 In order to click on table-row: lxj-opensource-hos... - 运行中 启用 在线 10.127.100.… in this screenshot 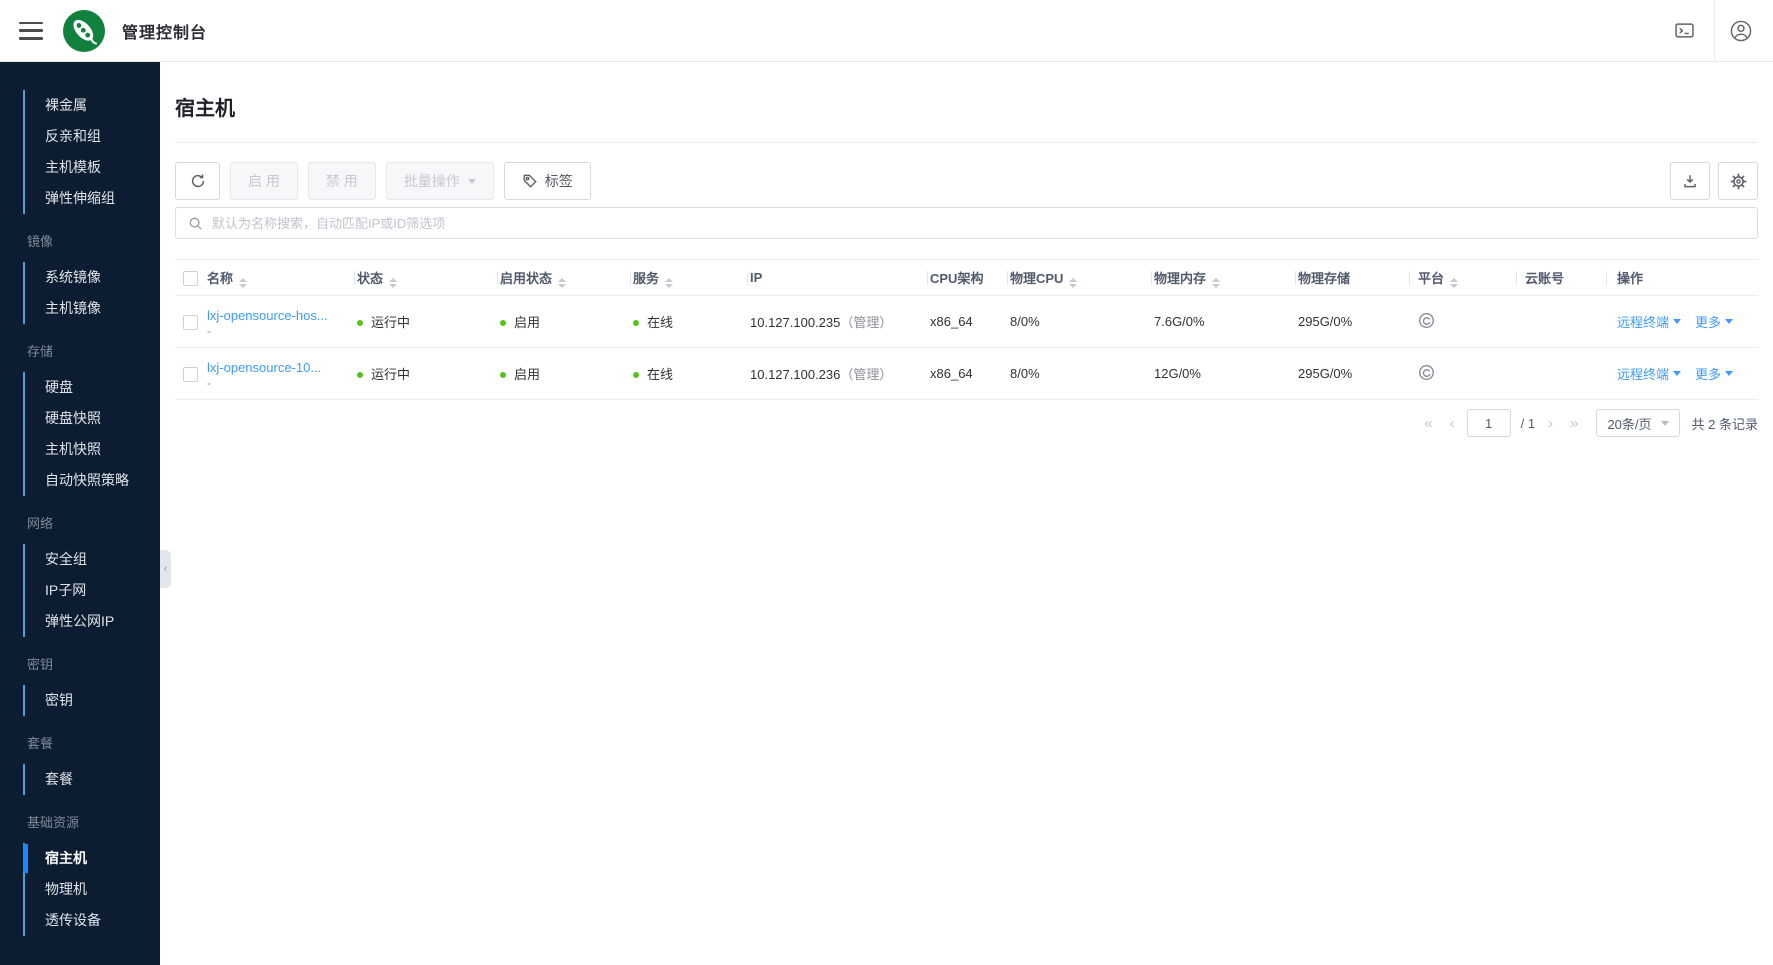, I will do `click(966, 322)`.